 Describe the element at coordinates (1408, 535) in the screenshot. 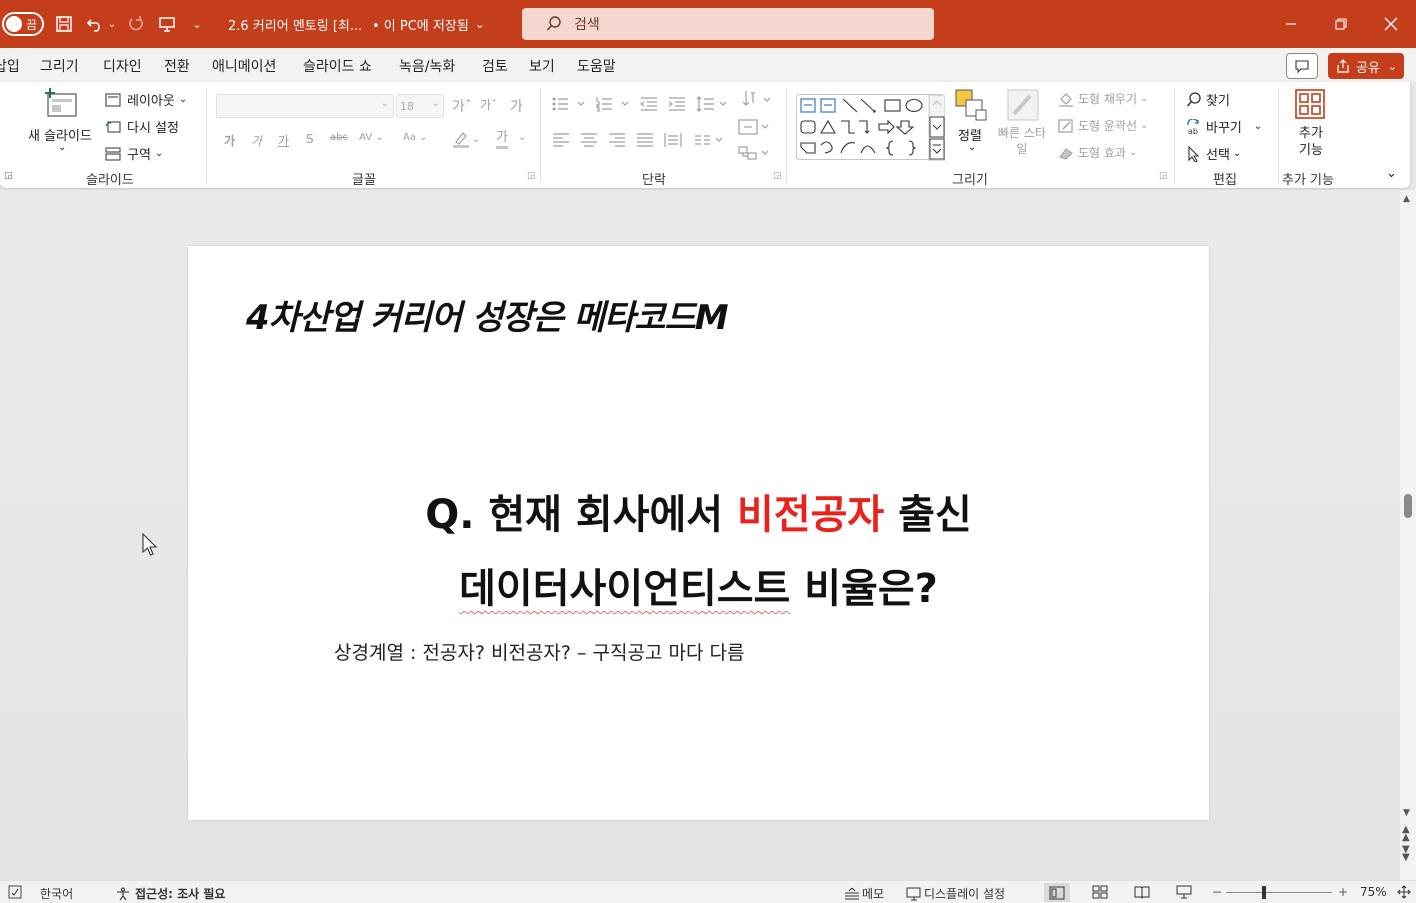

I see `vertical-scrollbar: ▲ ▼ ▲ ▲ ▼ ▼` at that location.